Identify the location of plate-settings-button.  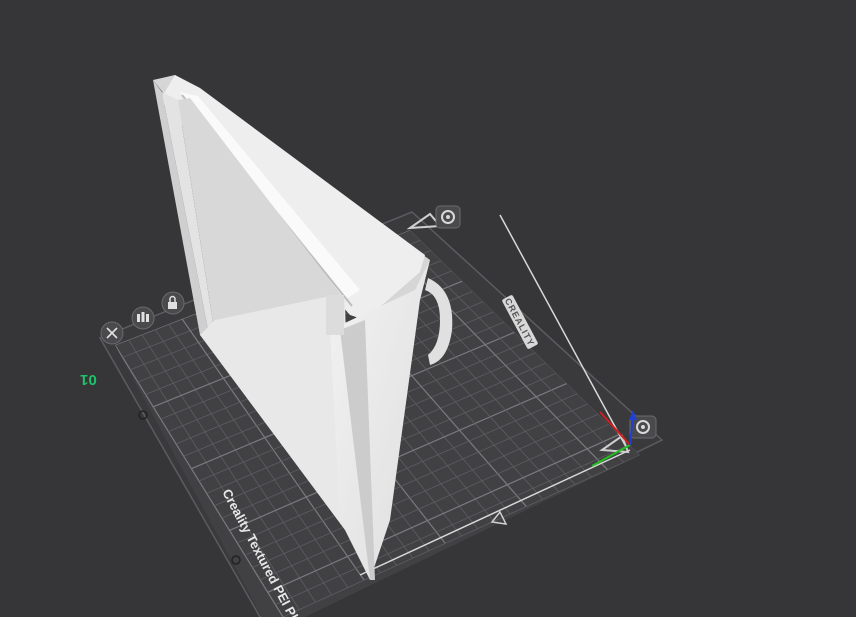
(448, 217).